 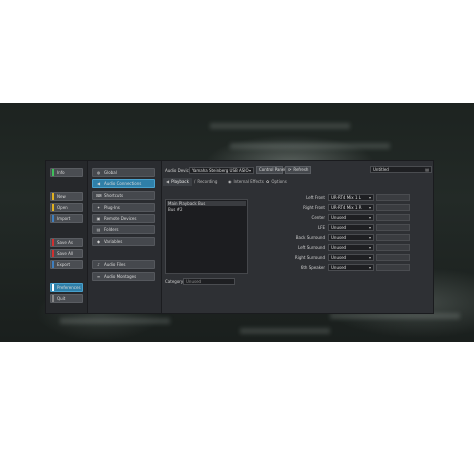 I want to click on new-button: New, so click(x=66, y=196).